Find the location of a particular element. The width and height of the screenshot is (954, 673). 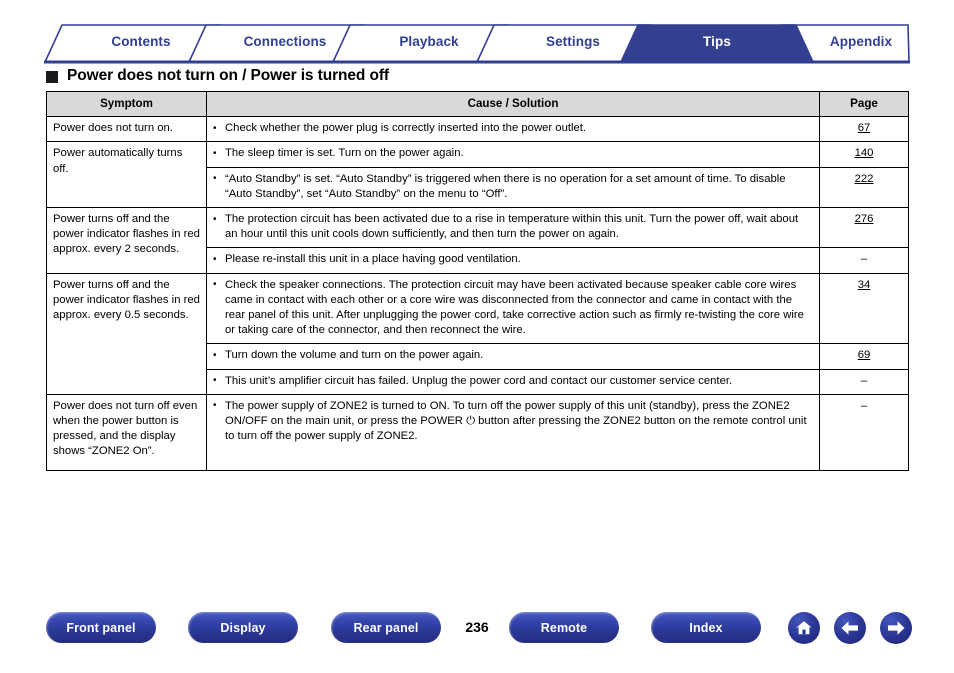

tab-settings: Settings is located at coordinates (573, 42).